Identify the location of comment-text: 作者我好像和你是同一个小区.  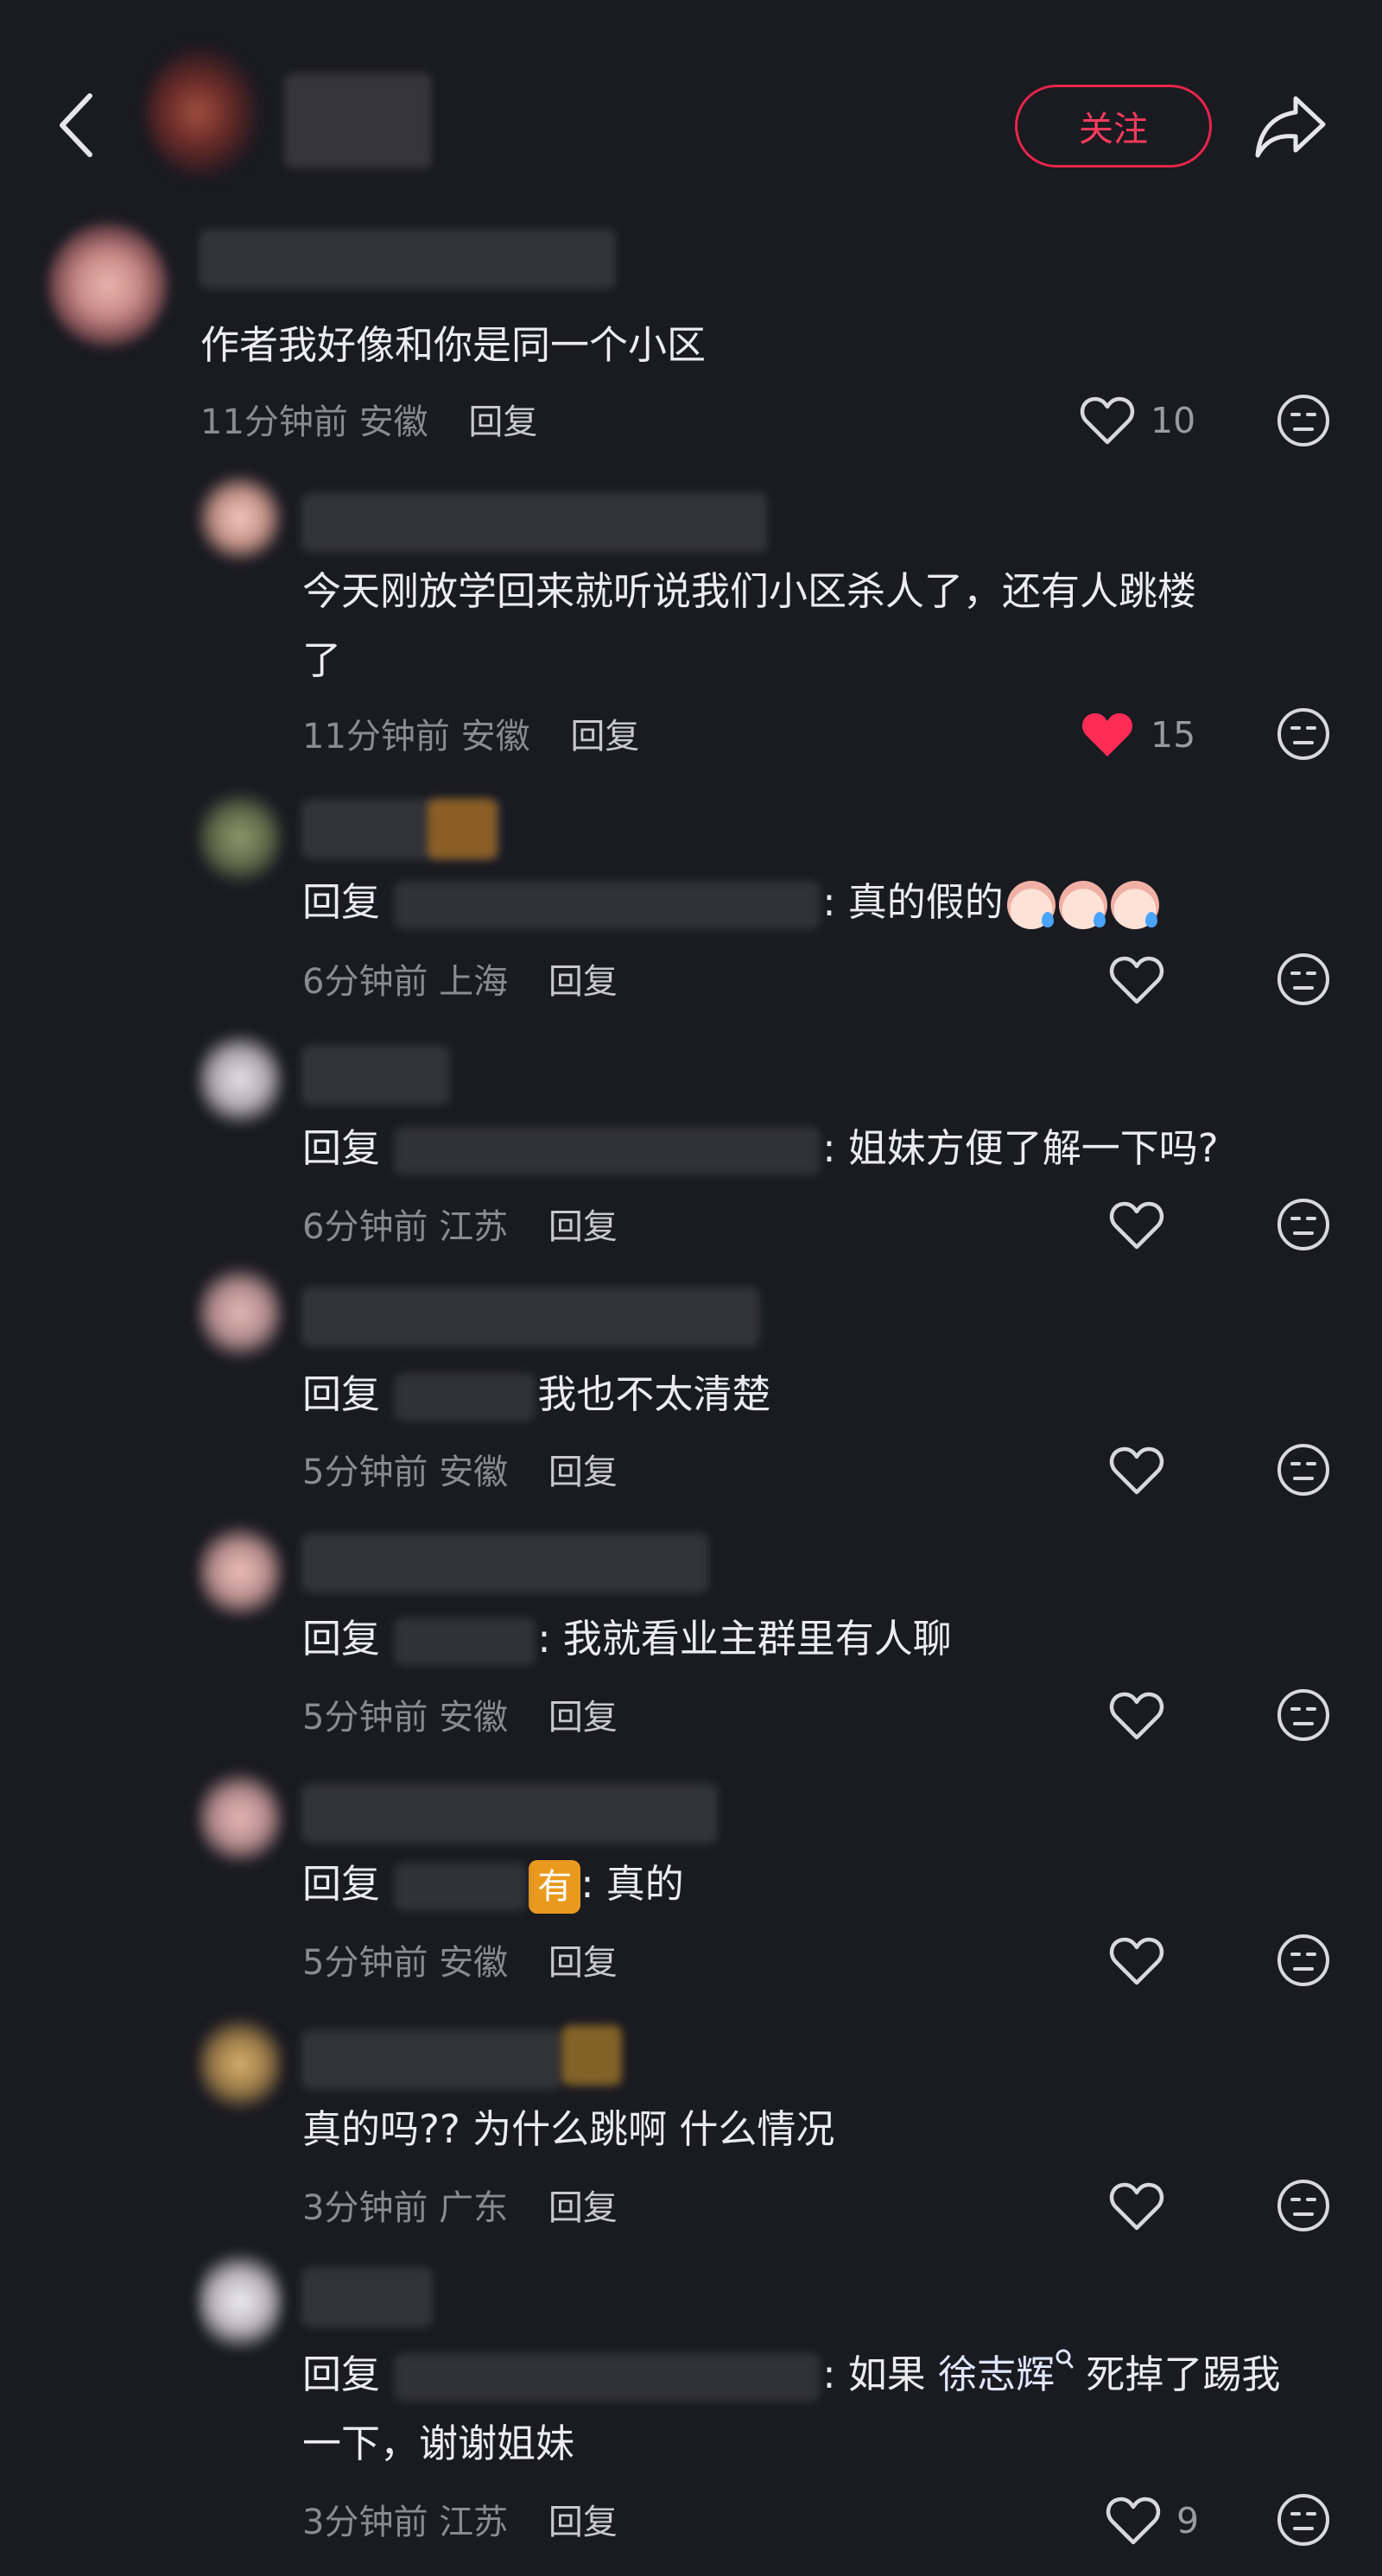
(454, 345).